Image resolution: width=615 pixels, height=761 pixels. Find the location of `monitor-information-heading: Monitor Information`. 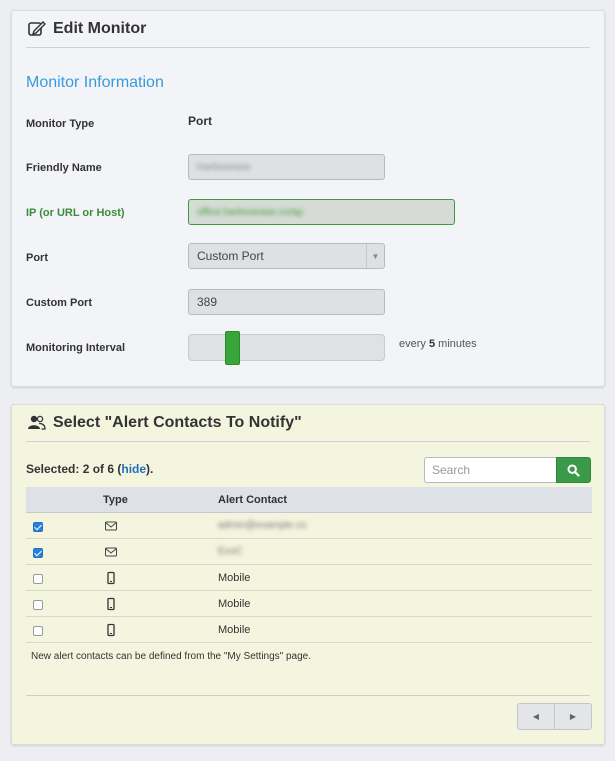

monitor-information-heading: Monitor Information is located at coordinates (95, 82).